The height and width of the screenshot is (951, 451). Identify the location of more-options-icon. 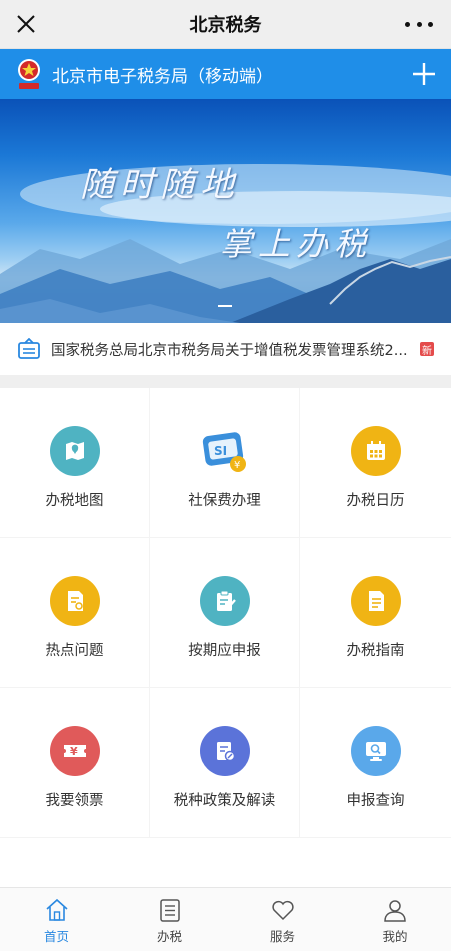
(419, 24).